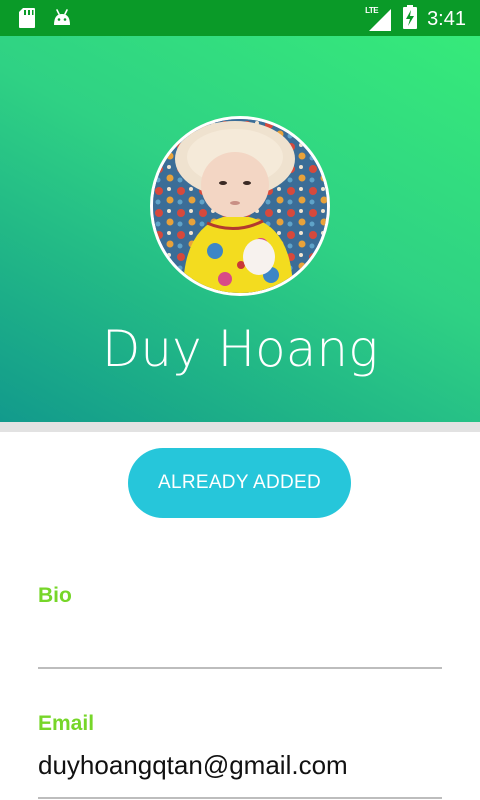  What do you see at coordinates (239, 483) in the screenshot?
I see `already-added-button: ALREADY ADDED` at bounding box center [239, 483].